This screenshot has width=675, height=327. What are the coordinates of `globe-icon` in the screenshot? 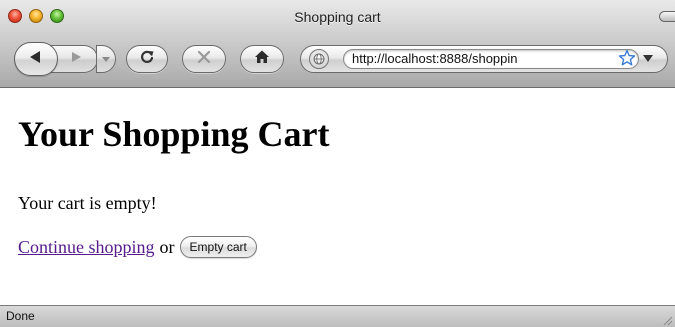 It's located at (319, 59).